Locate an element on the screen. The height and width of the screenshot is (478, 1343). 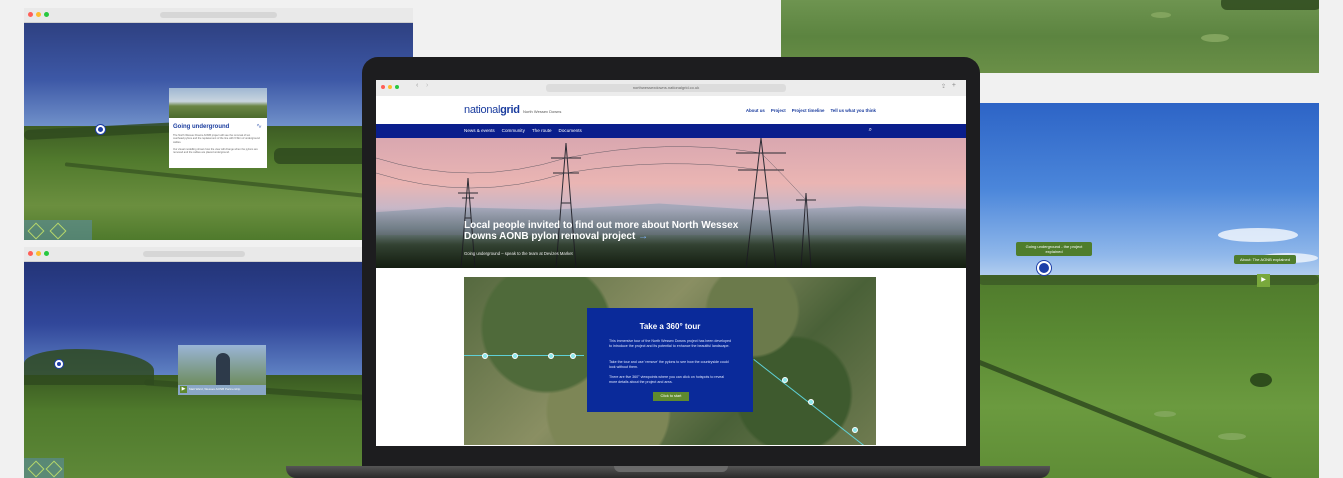
nav-about-us: About us is located at coordinates (755, 110).